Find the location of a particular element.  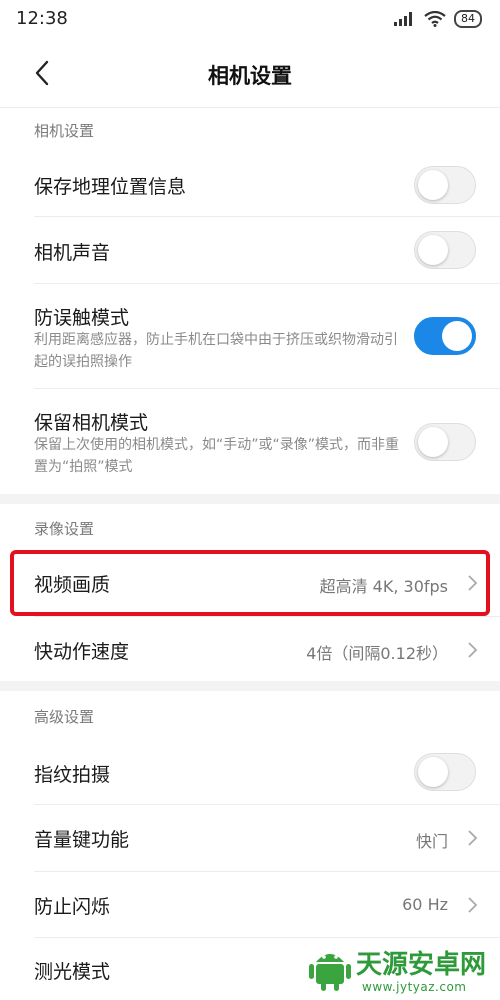

section-title-advanced: 高级设置 is located at coordinates (64, 717).